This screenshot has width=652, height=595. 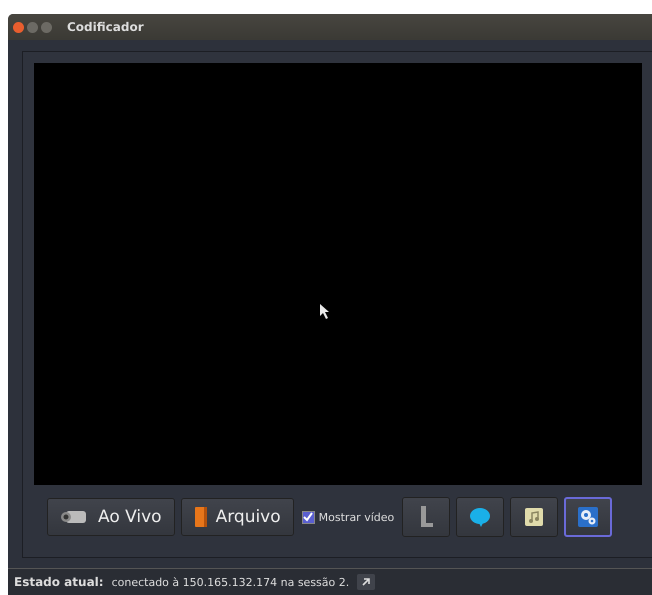 What do you see at coordinates (237, 517) in the screenshot?
I see `file-button: Arquivo` at bounding box center [237, 517].